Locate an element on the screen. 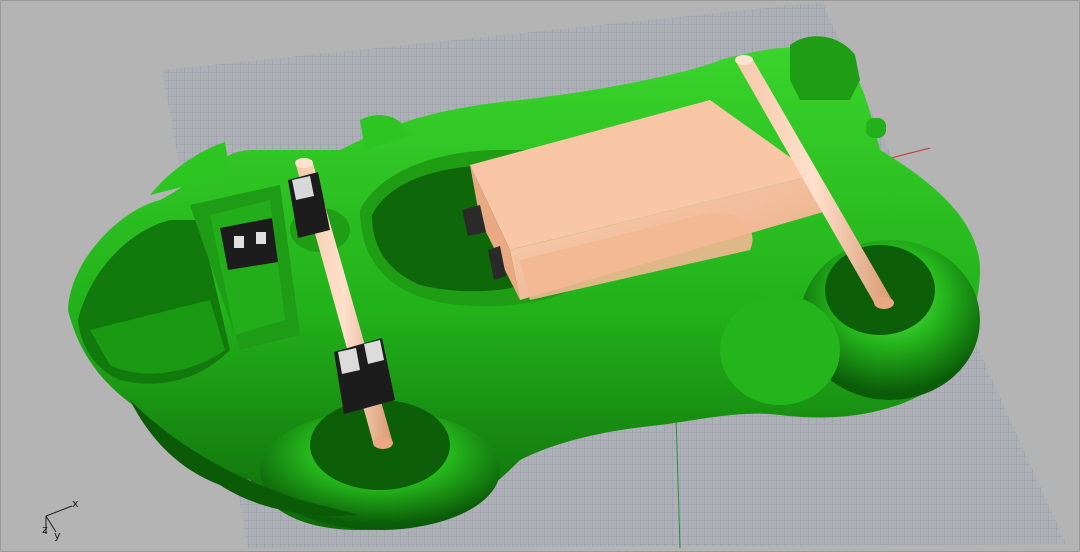 The width and height of the screenshot is (1080, 552). front-axle-end is located at coordinates (383, 443).